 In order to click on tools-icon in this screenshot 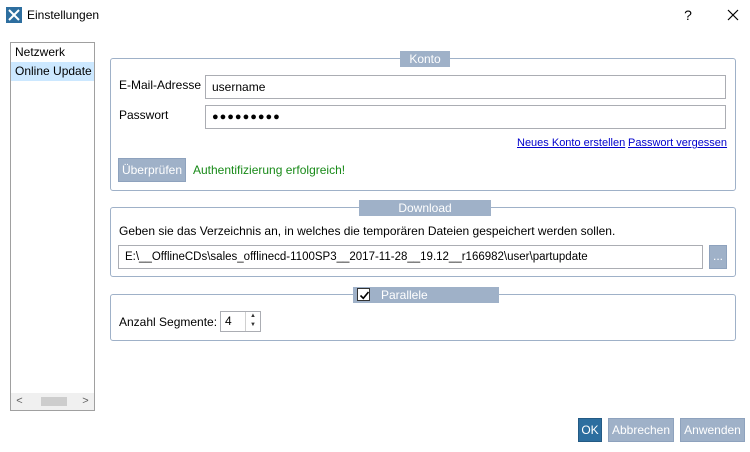, I will do `click(14, 15)`.